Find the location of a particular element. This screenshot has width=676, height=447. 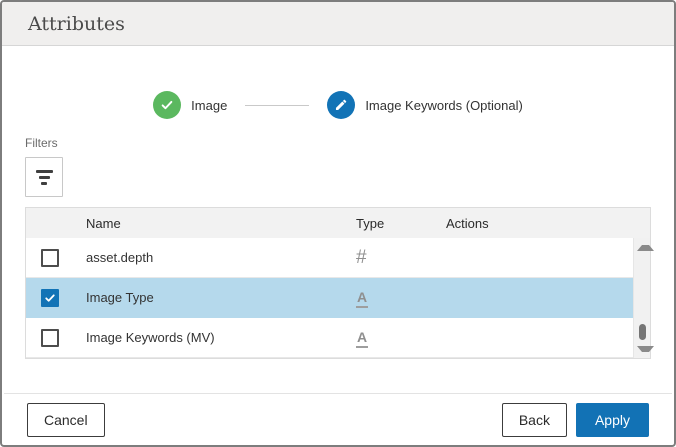

table-header-row: Name Type Actions is located at coordinates (338, 223).